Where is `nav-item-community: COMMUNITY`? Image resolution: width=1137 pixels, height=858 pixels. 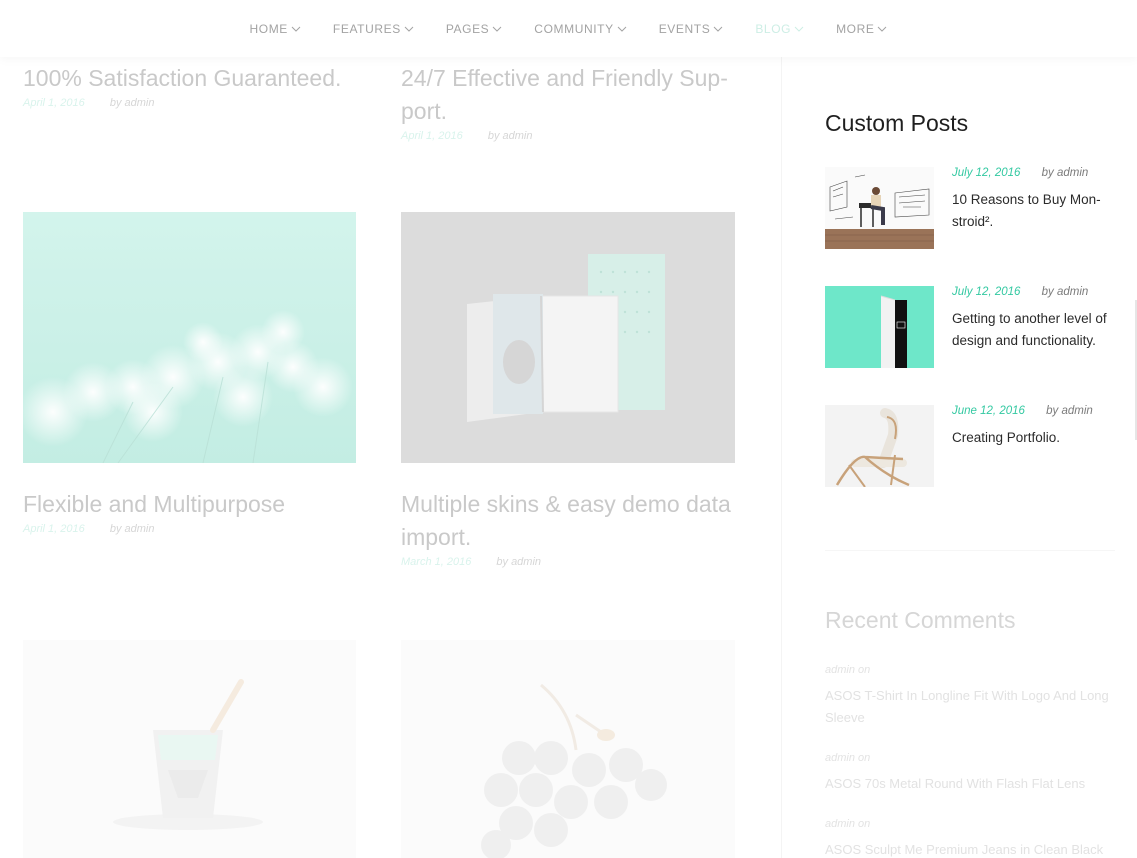
nav-item-community: COMMUNITY is located at coordinates (580, 28).